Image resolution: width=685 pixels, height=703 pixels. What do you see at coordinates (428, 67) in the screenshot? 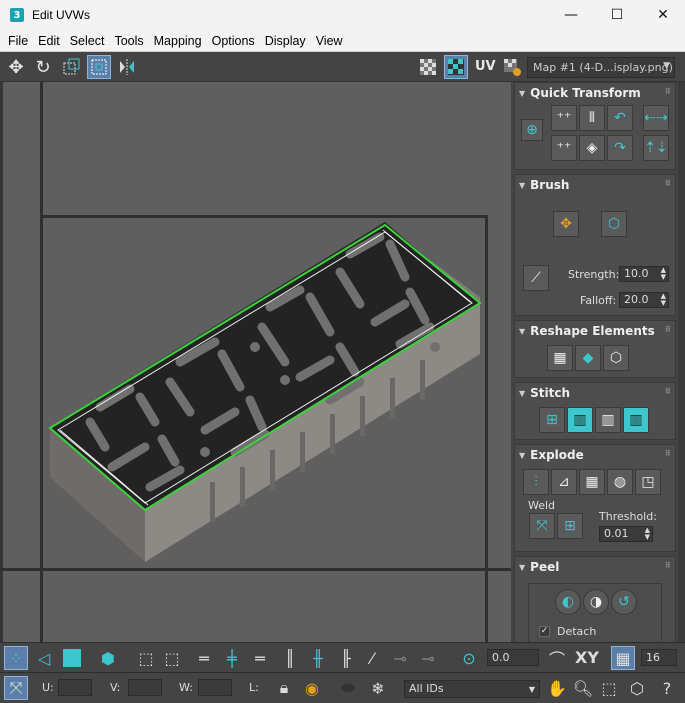
I see `checker-icon` at bounding box center [428, 67].